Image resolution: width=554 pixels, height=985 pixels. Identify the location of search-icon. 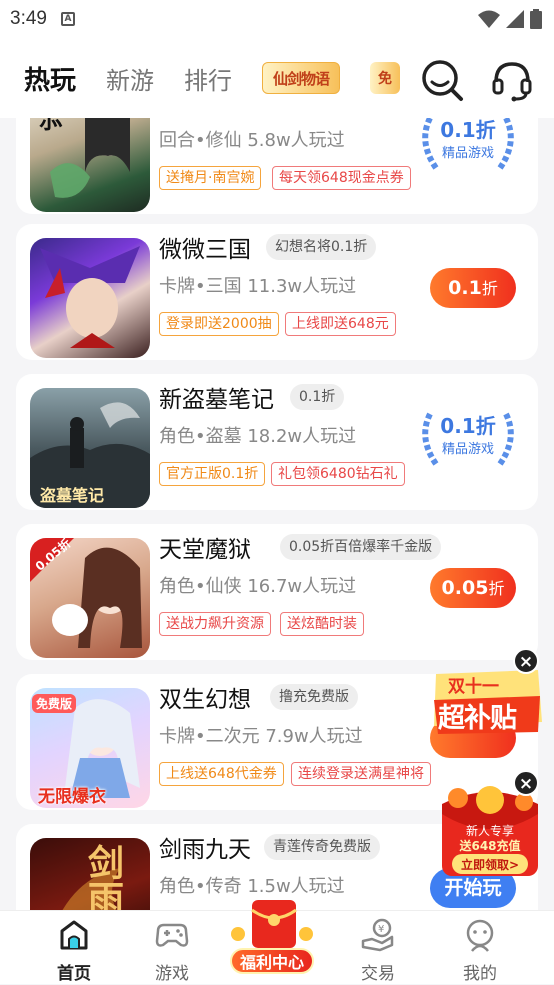
(442, 80).